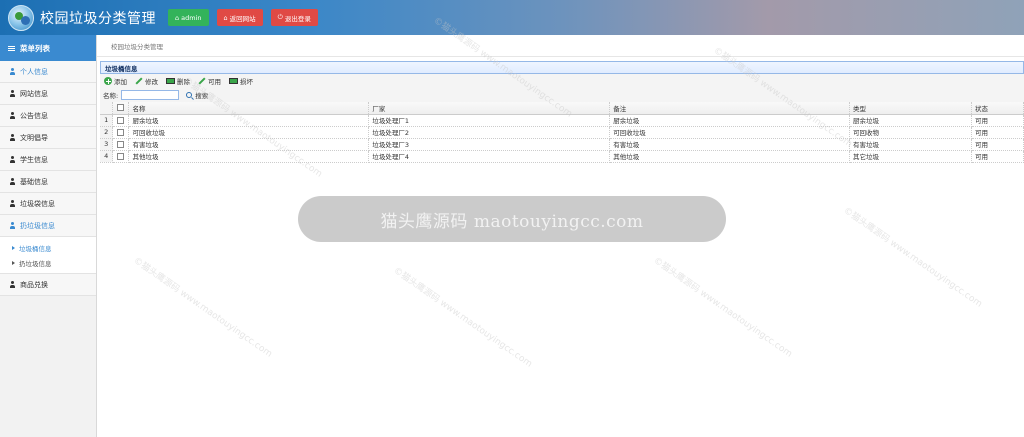 The height and width of the screenshot is (437, 1024). Describe the element at coordinates (183, 82) in the screenshot. I see `delete-label: 删除` at that location.